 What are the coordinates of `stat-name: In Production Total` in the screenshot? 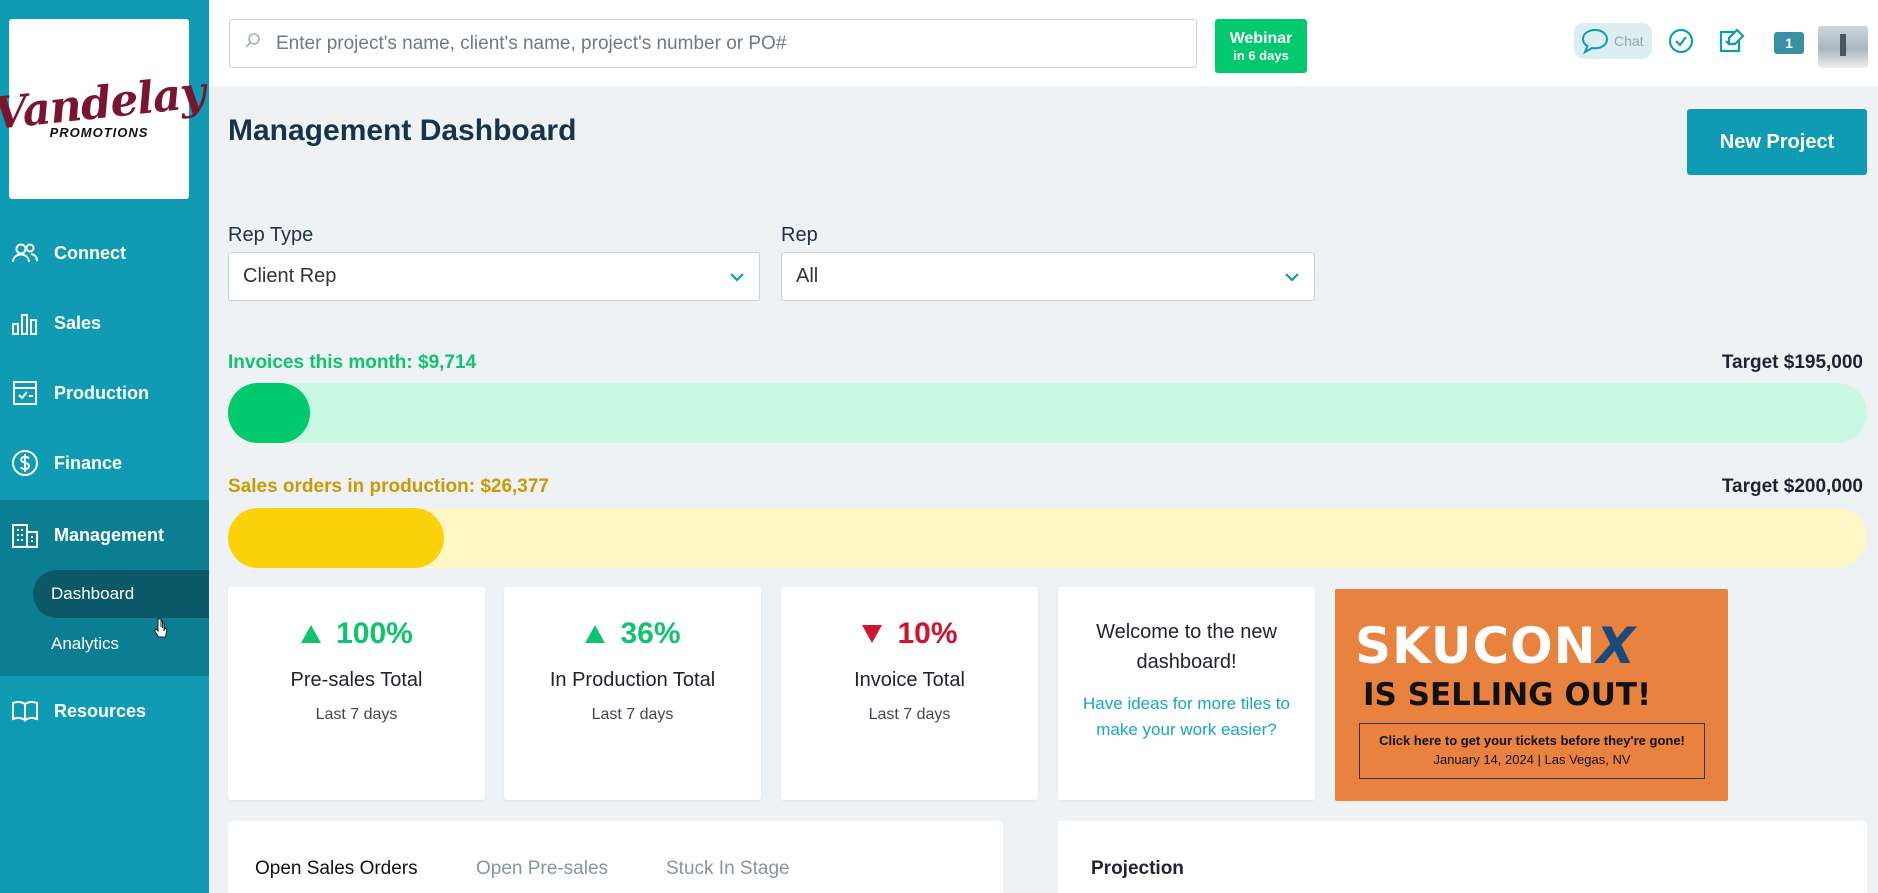 It's located at (632, 680).